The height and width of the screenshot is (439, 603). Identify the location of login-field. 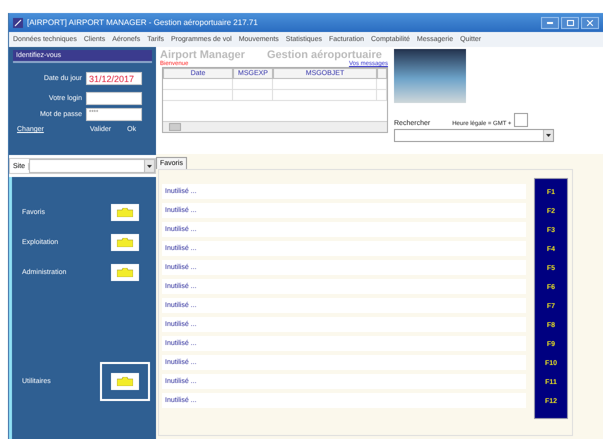
(114, 98).